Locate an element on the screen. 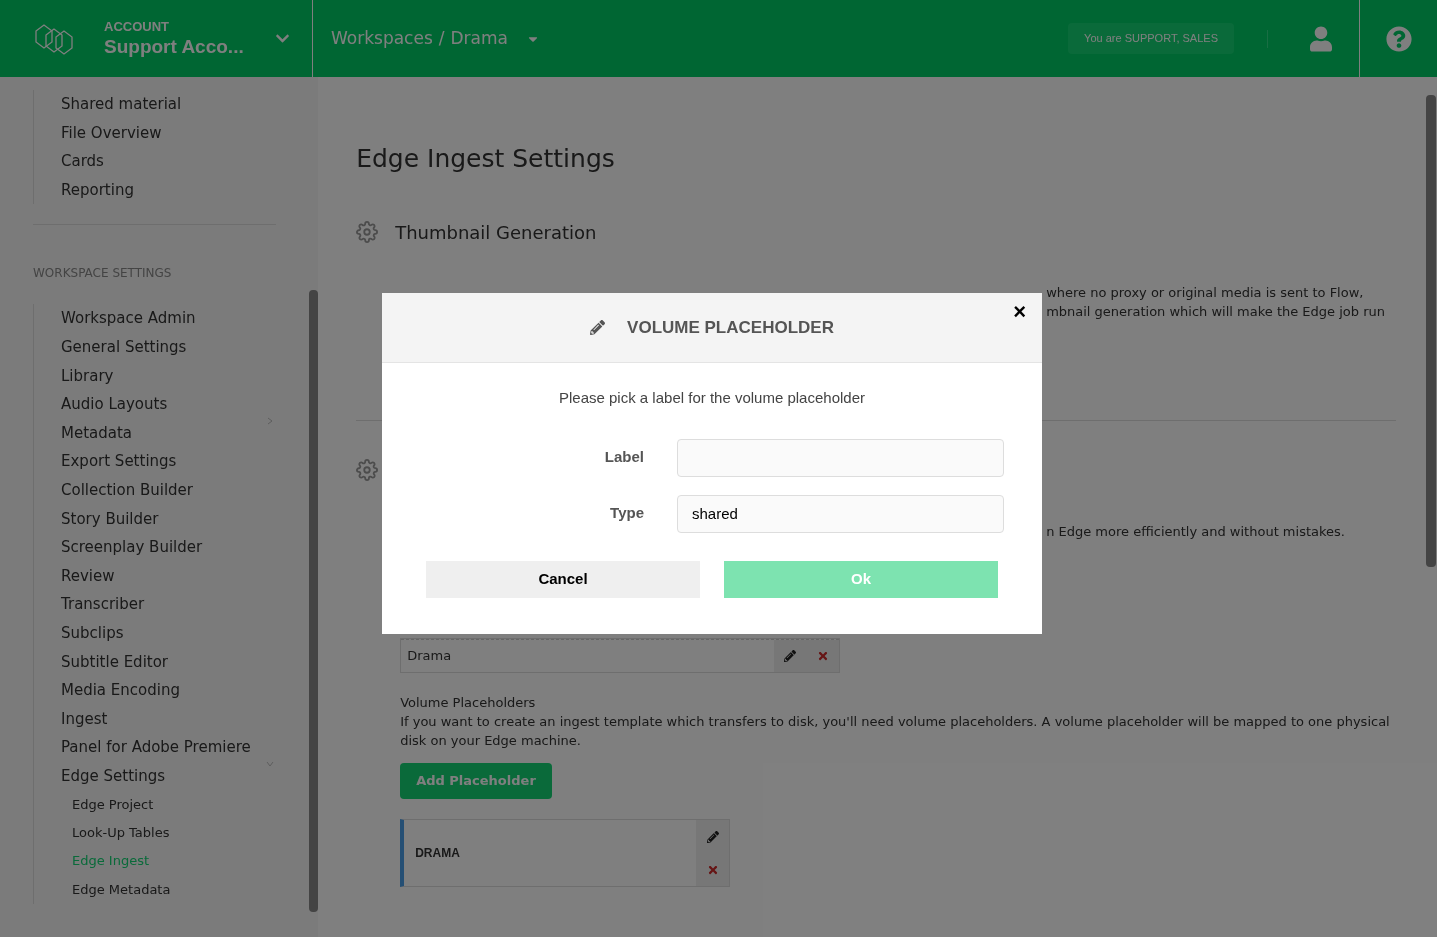  sidebar-item: Cards is located at coordinates (82, 161).